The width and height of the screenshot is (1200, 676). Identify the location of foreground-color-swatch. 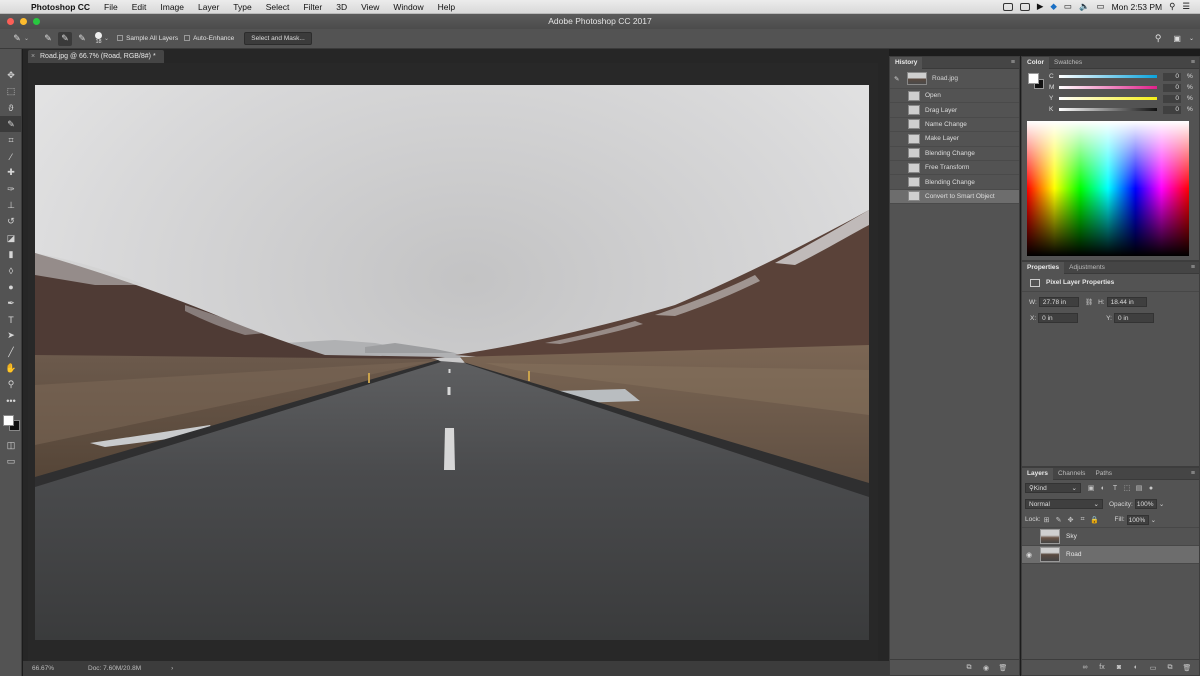
(8, 421).